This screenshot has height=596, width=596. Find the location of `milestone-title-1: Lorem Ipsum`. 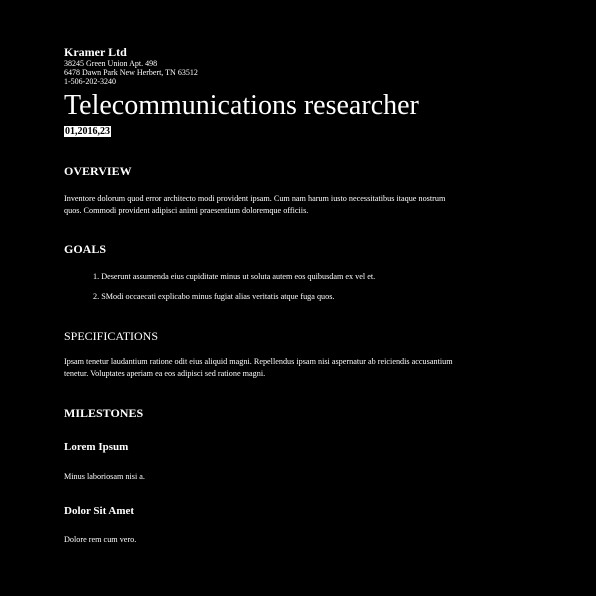

milestone-title-1: Lorem Ipsum is located at coordinates (96, 447).